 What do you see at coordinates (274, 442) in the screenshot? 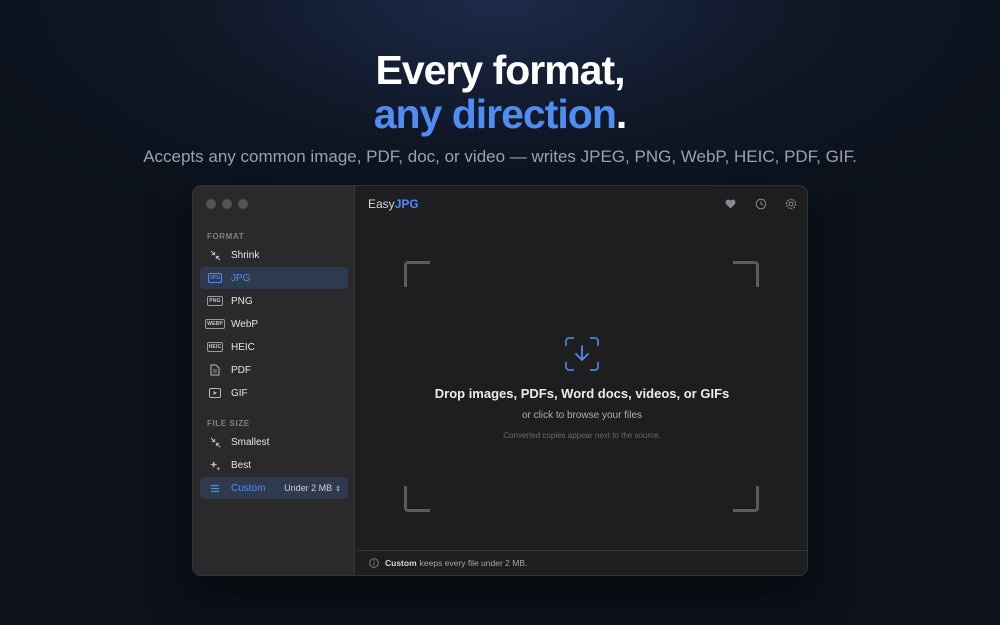
I see `sidebar-item-smallest: Smallest` at bounding box center [274, 442].